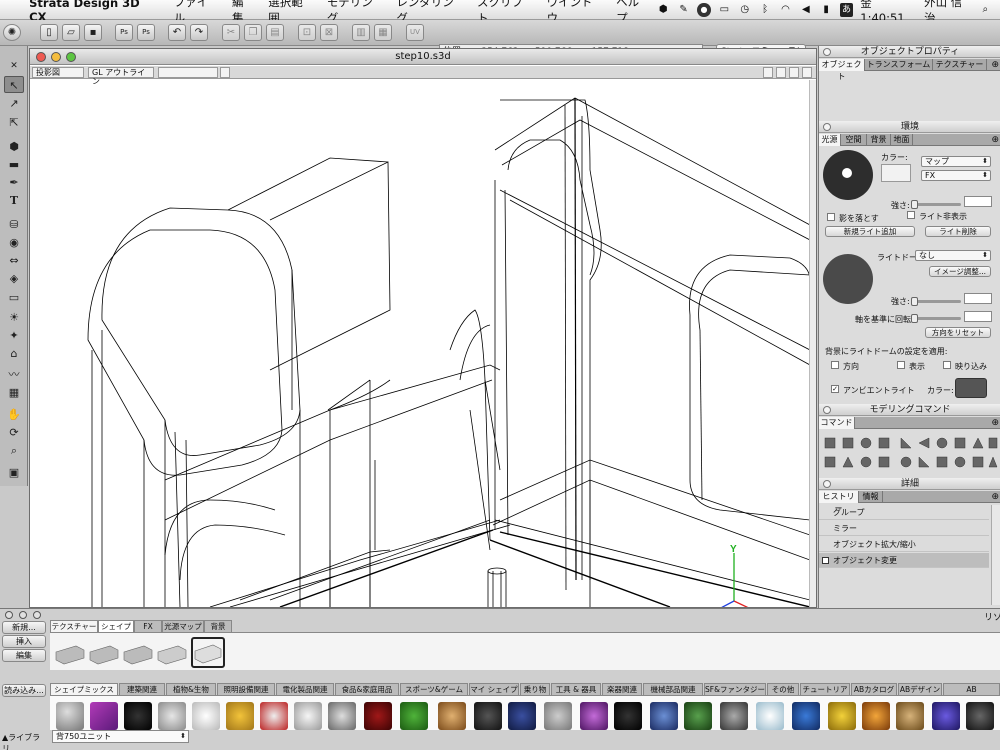  Describe the element at coordinates (37, 615) in the screenshot. I see `palette-zoom-icon` at that location.